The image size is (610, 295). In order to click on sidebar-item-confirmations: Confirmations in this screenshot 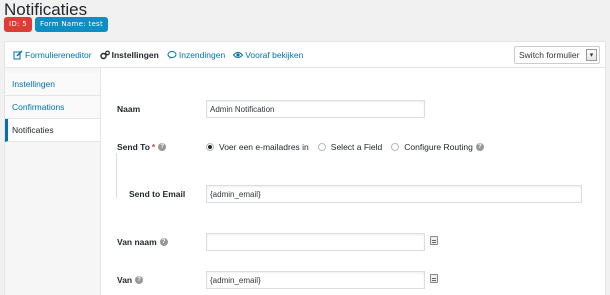, I will do `click(52, 107)`.